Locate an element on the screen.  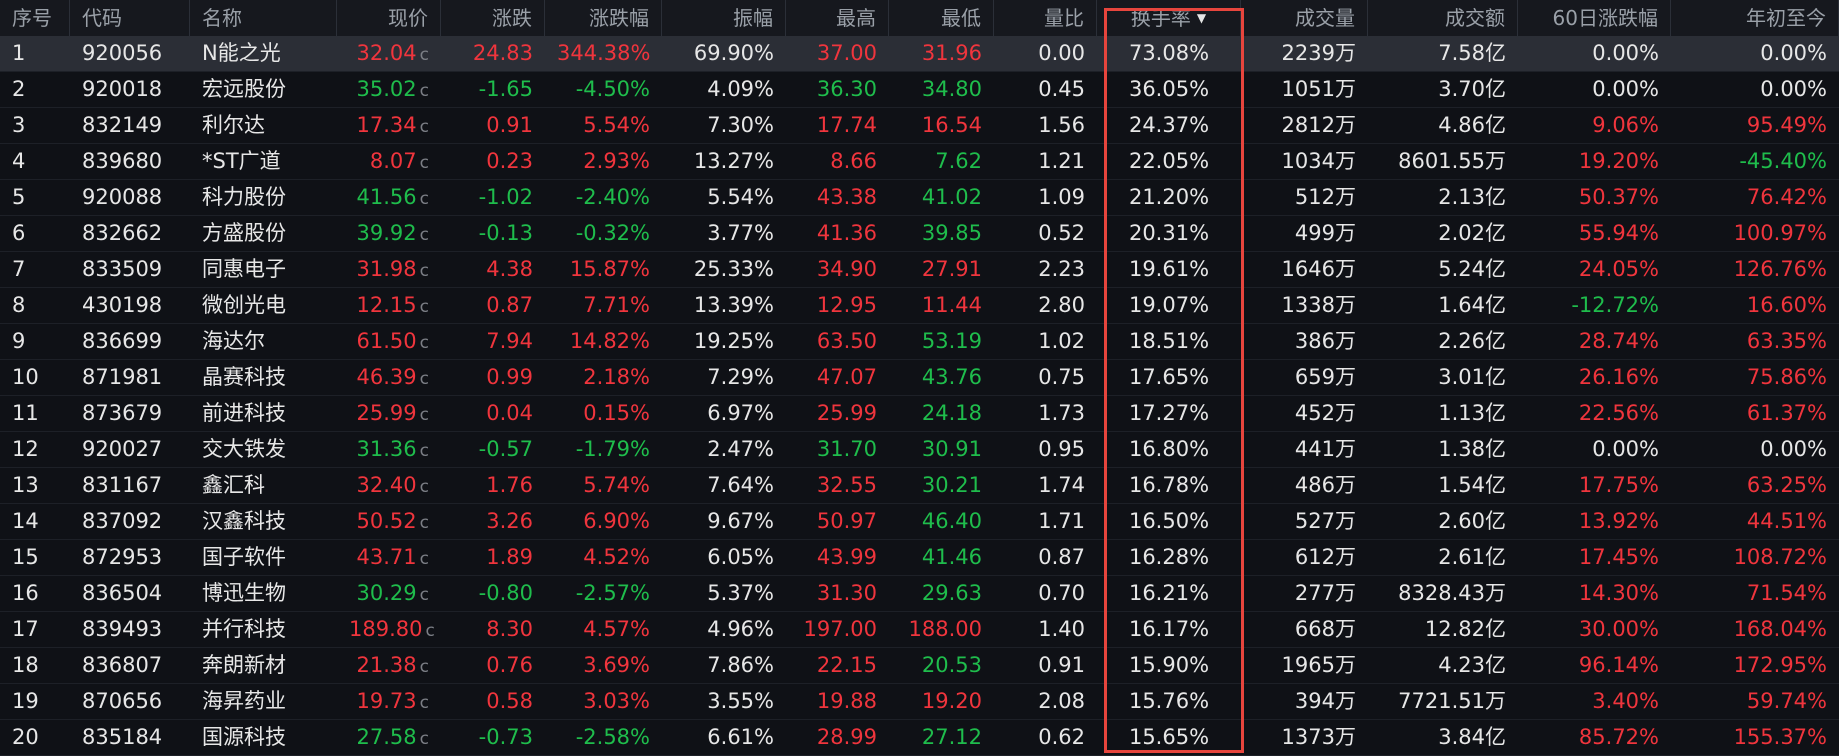
cell-value: 18.51% is located at coordinates (1169, 341).